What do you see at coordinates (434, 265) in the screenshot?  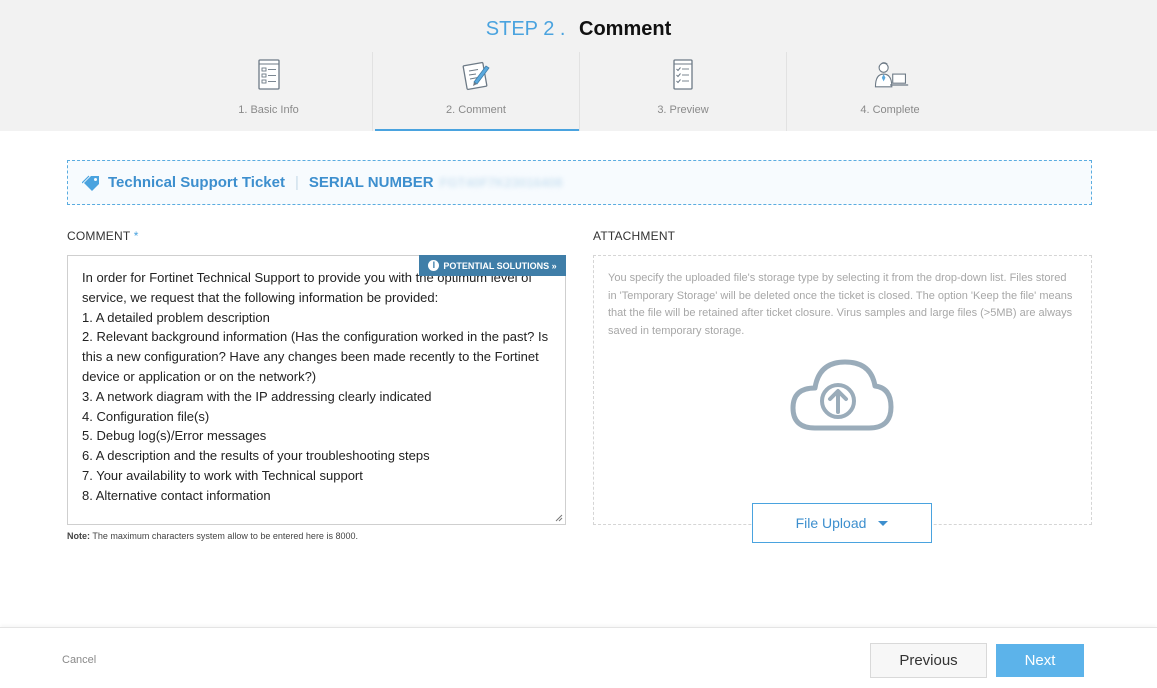 I see `info-icon: i` at bounding box center [434, 265].